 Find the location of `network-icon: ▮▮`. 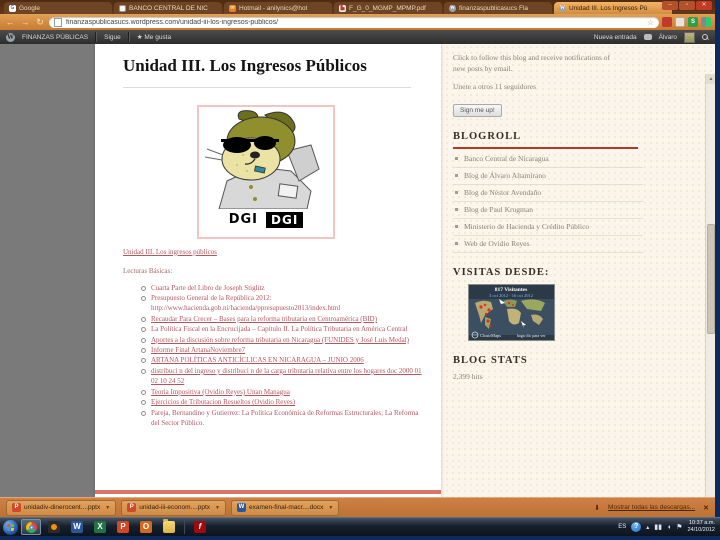

network-icon: ▮▮ is located at coordinates (658, 527).